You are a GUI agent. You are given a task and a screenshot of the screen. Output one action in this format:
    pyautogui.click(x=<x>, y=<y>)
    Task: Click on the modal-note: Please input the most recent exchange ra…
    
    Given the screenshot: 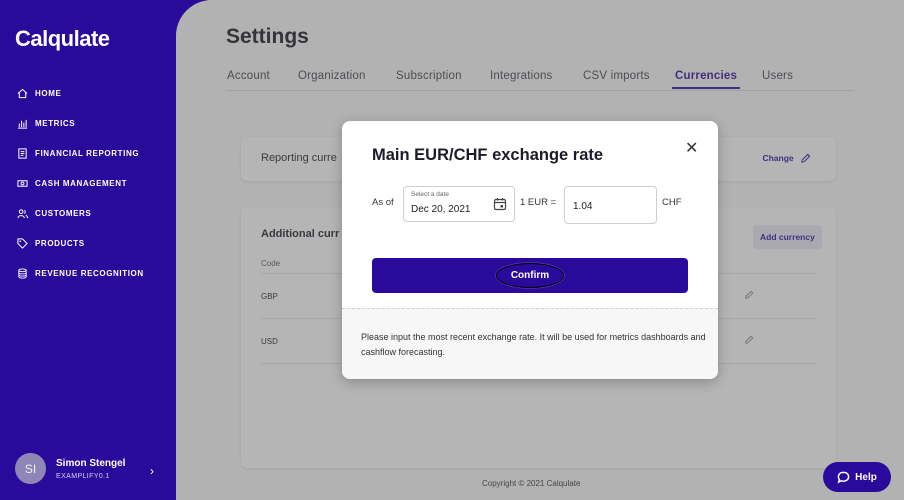 What is the action you would take?
    pyautogui.click(x=533, y=344)
    